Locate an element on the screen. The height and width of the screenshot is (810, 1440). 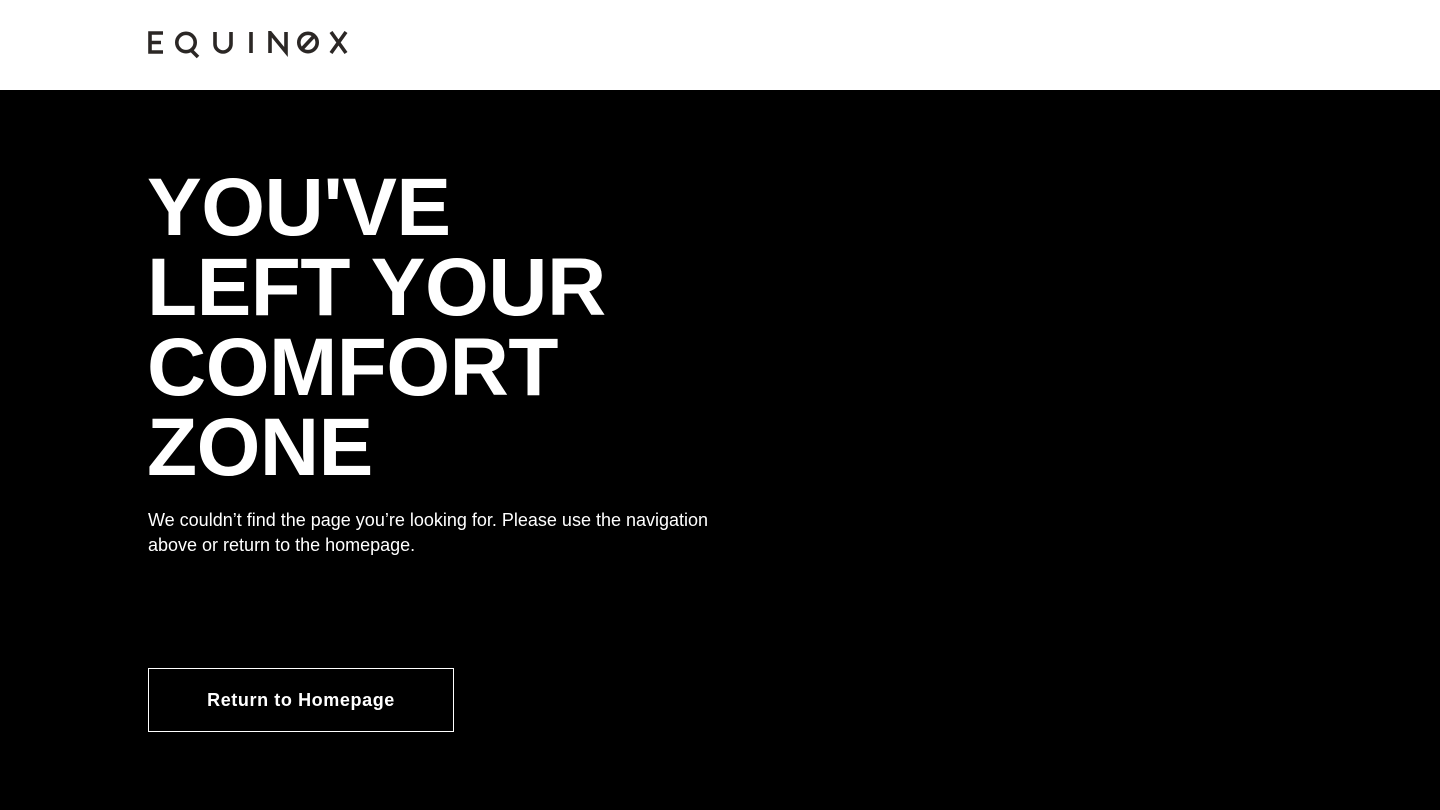
headline-line: YOU'VE is located at coordinates (299, 207).